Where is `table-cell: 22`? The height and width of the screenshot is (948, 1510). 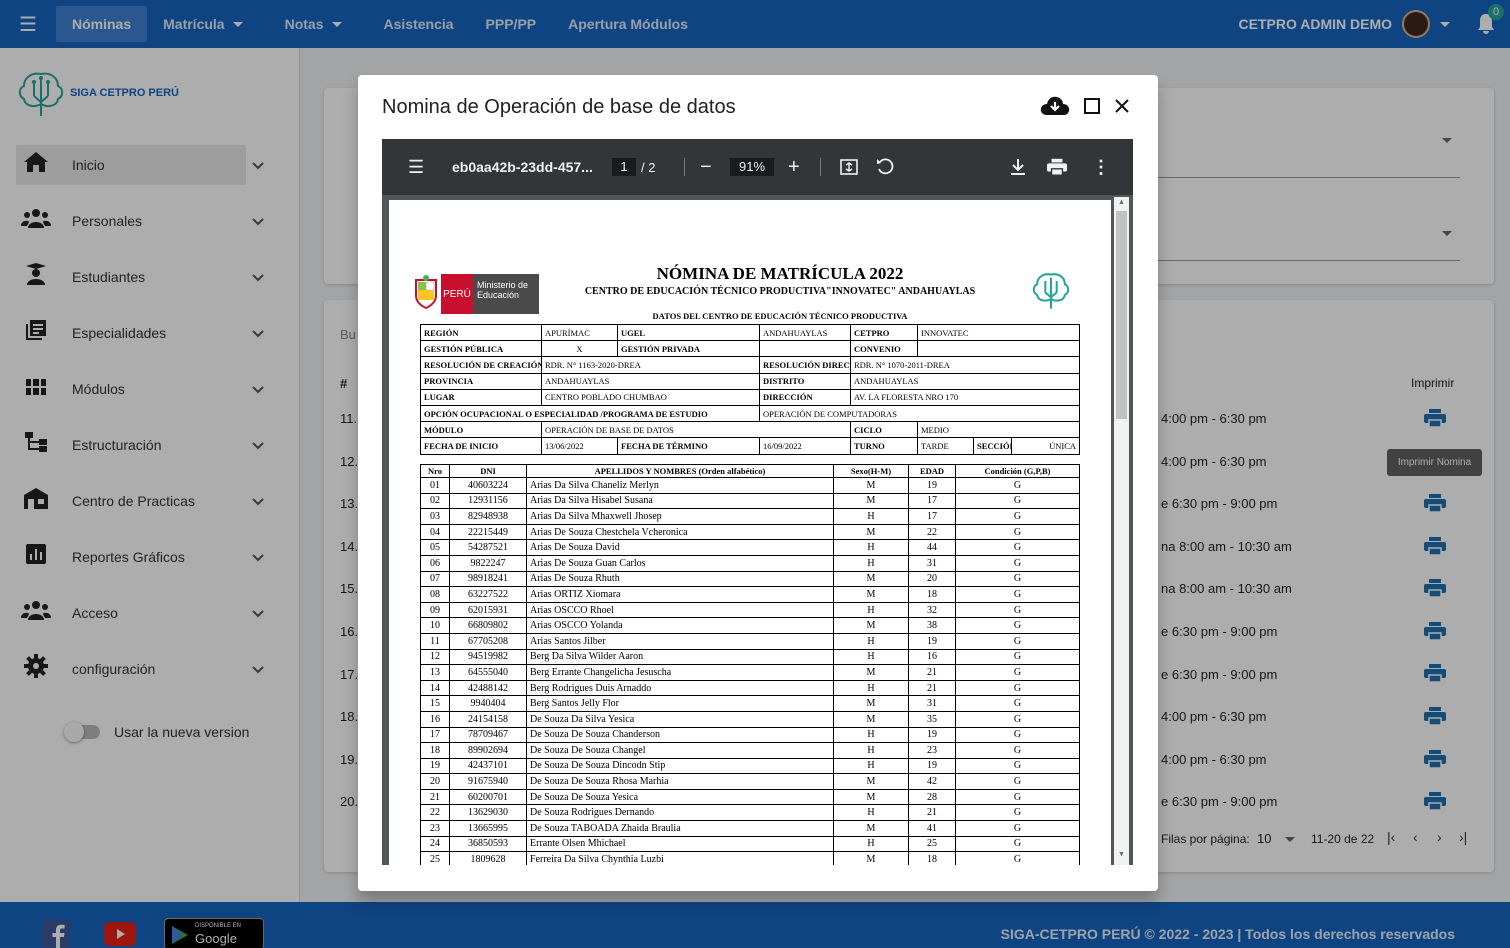
table-cell: 22 is located at coordinates (435, 813).